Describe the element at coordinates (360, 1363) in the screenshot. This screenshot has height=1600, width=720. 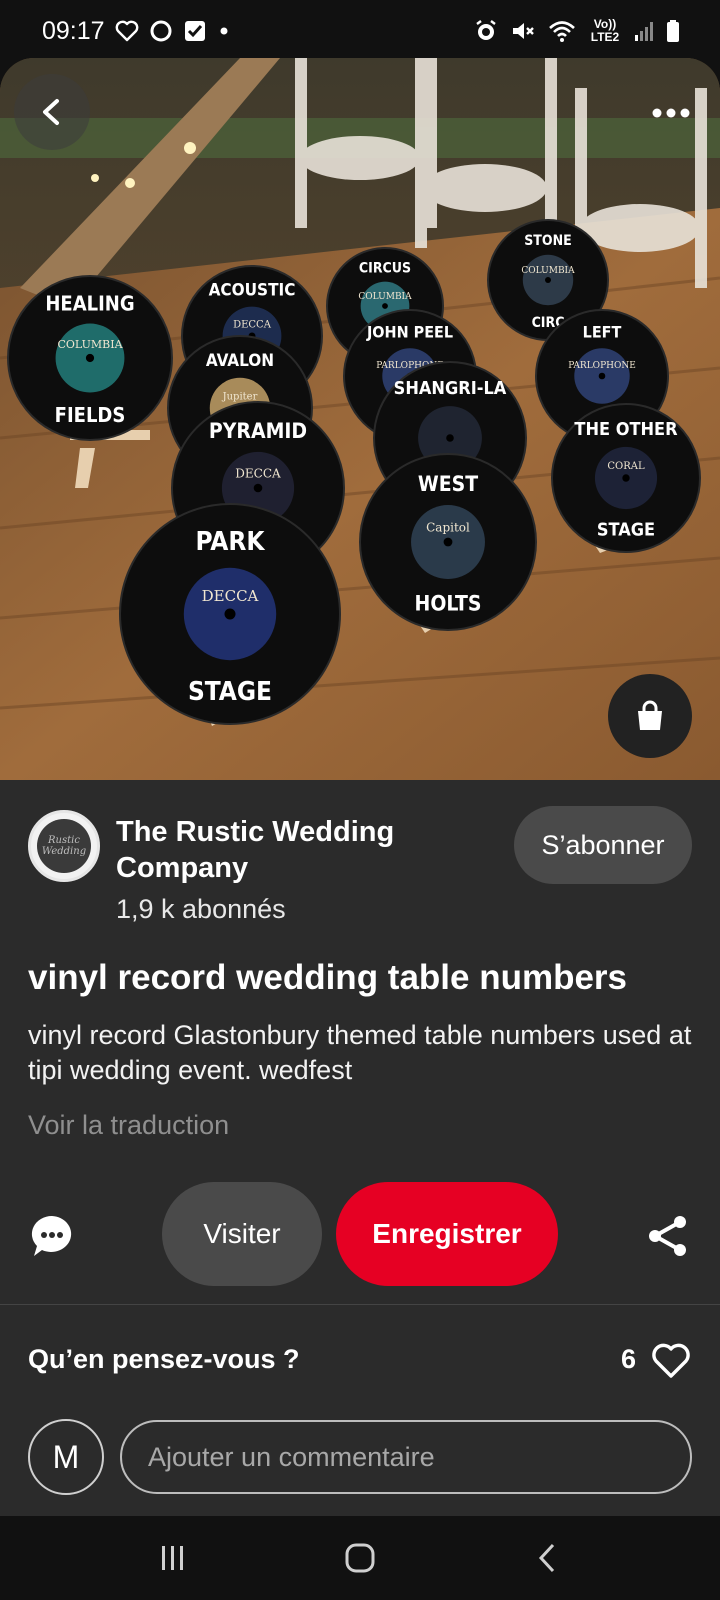
I see `comments-header: Qu’en pensez-vous ? 6` at that location.